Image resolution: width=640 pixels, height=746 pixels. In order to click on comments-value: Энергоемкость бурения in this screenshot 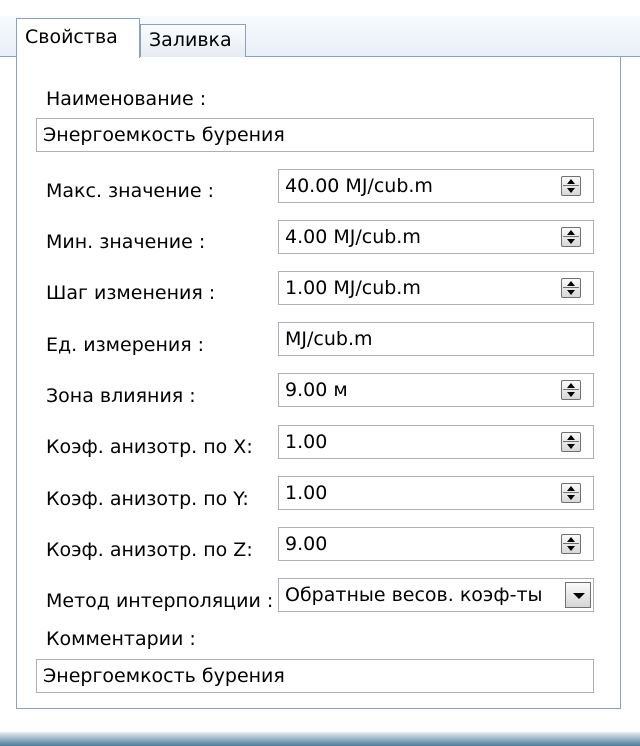, I will do `click(164, 676)`.